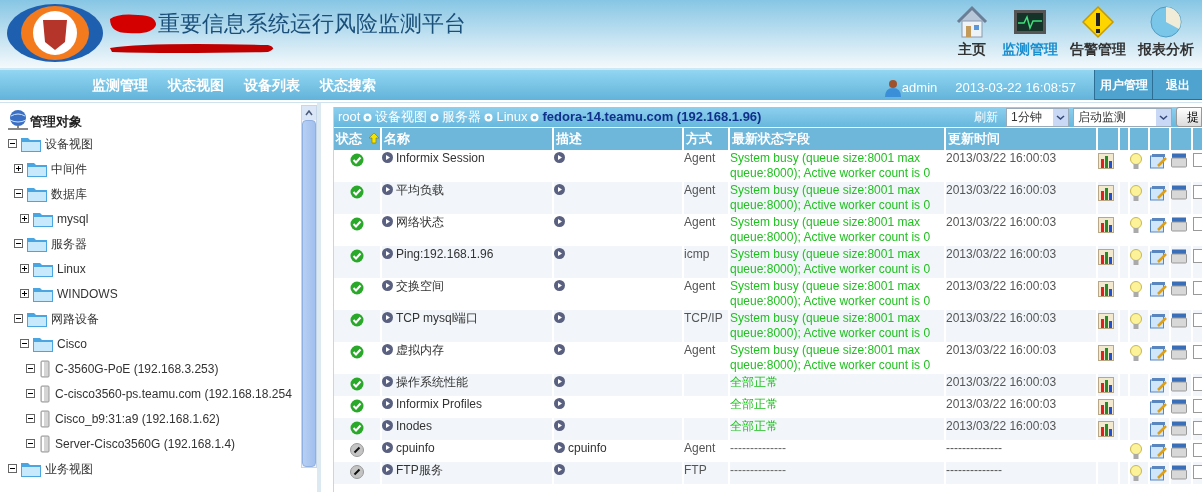 The height and width of the screenshot is (492, 1202). I want to click on module-tab: 报表分析, so click(1166, 31).